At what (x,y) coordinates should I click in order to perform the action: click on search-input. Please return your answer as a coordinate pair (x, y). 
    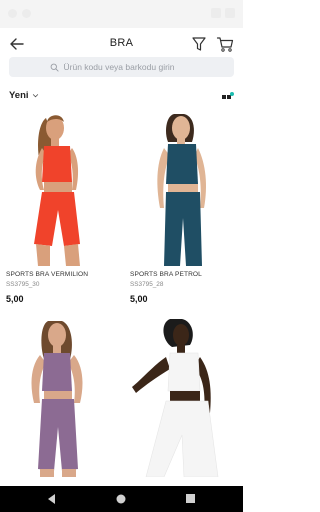
    Looking at the image, I should click on (128, 67).